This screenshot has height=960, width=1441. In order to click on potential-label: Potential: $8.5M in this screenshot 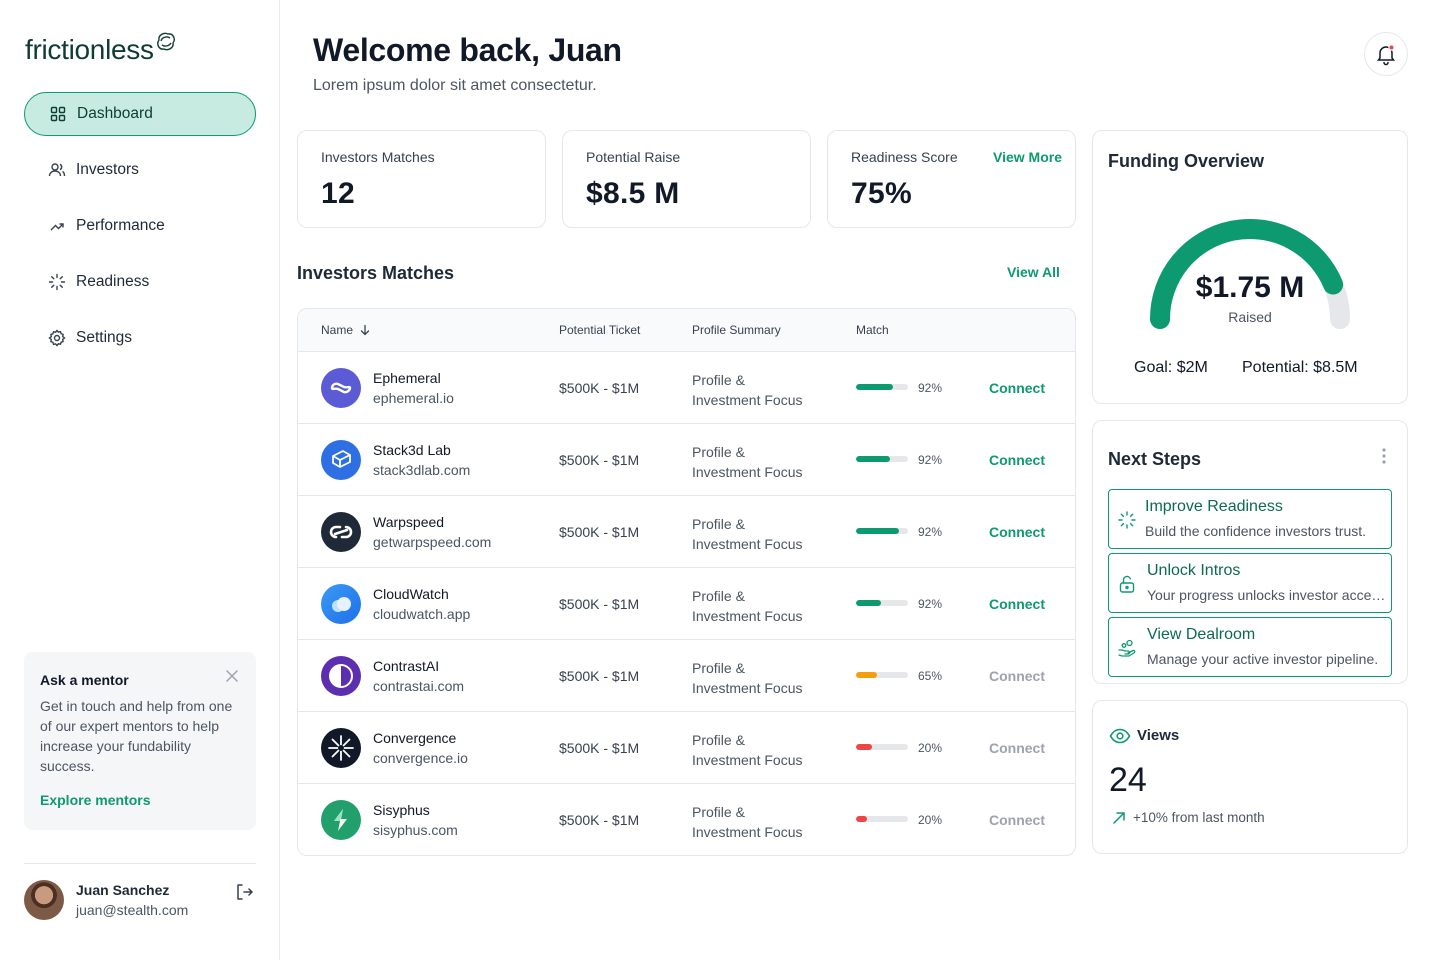, I will do `click(1300, 367)`.